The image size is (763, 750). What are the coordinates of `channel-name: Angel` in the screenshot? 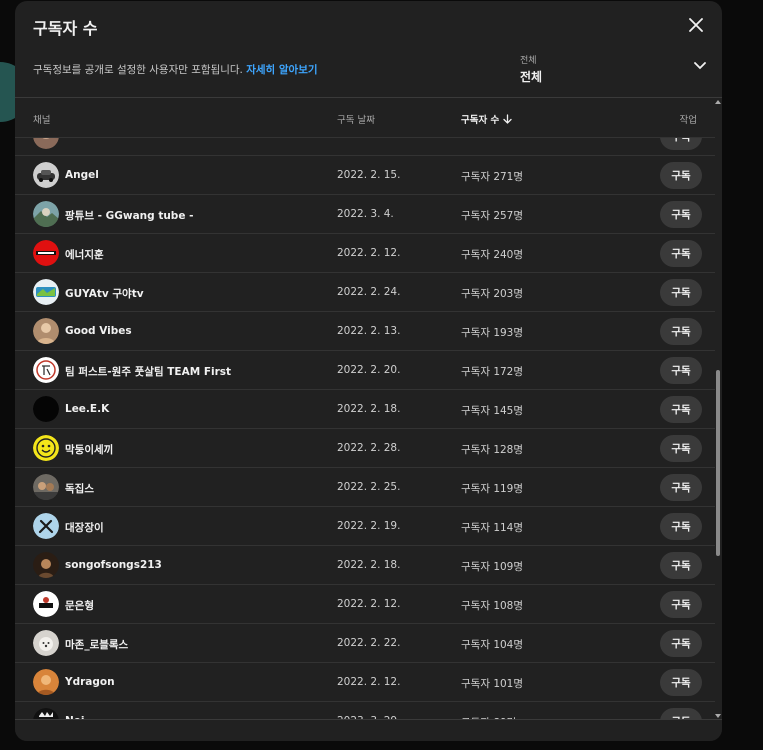 It's located at (82, 175).